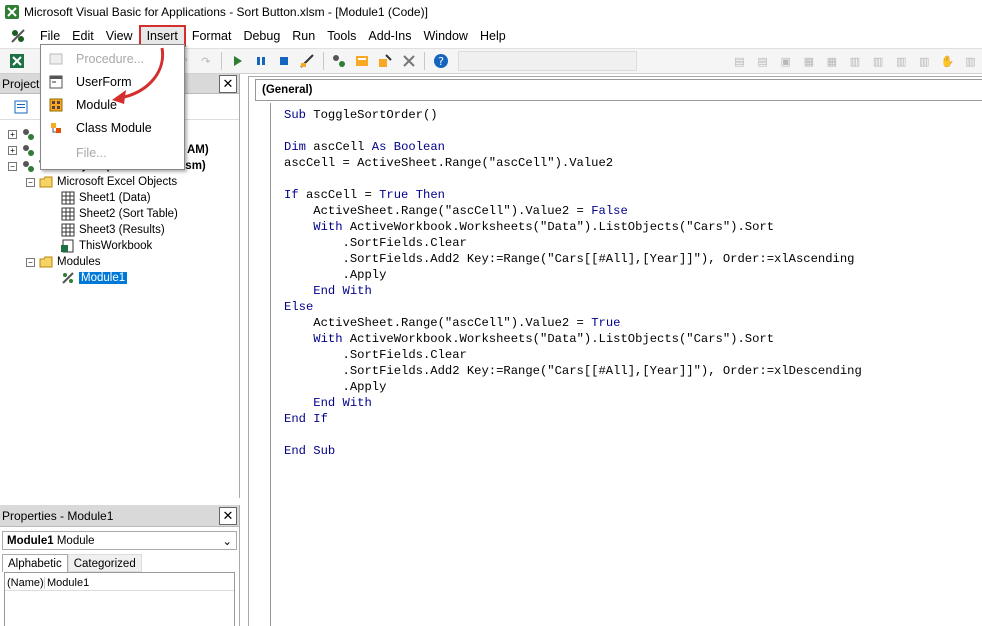  Describe the element at coordinates (12, 12) in the screenshot. I see `vba-app-icon` at that location.